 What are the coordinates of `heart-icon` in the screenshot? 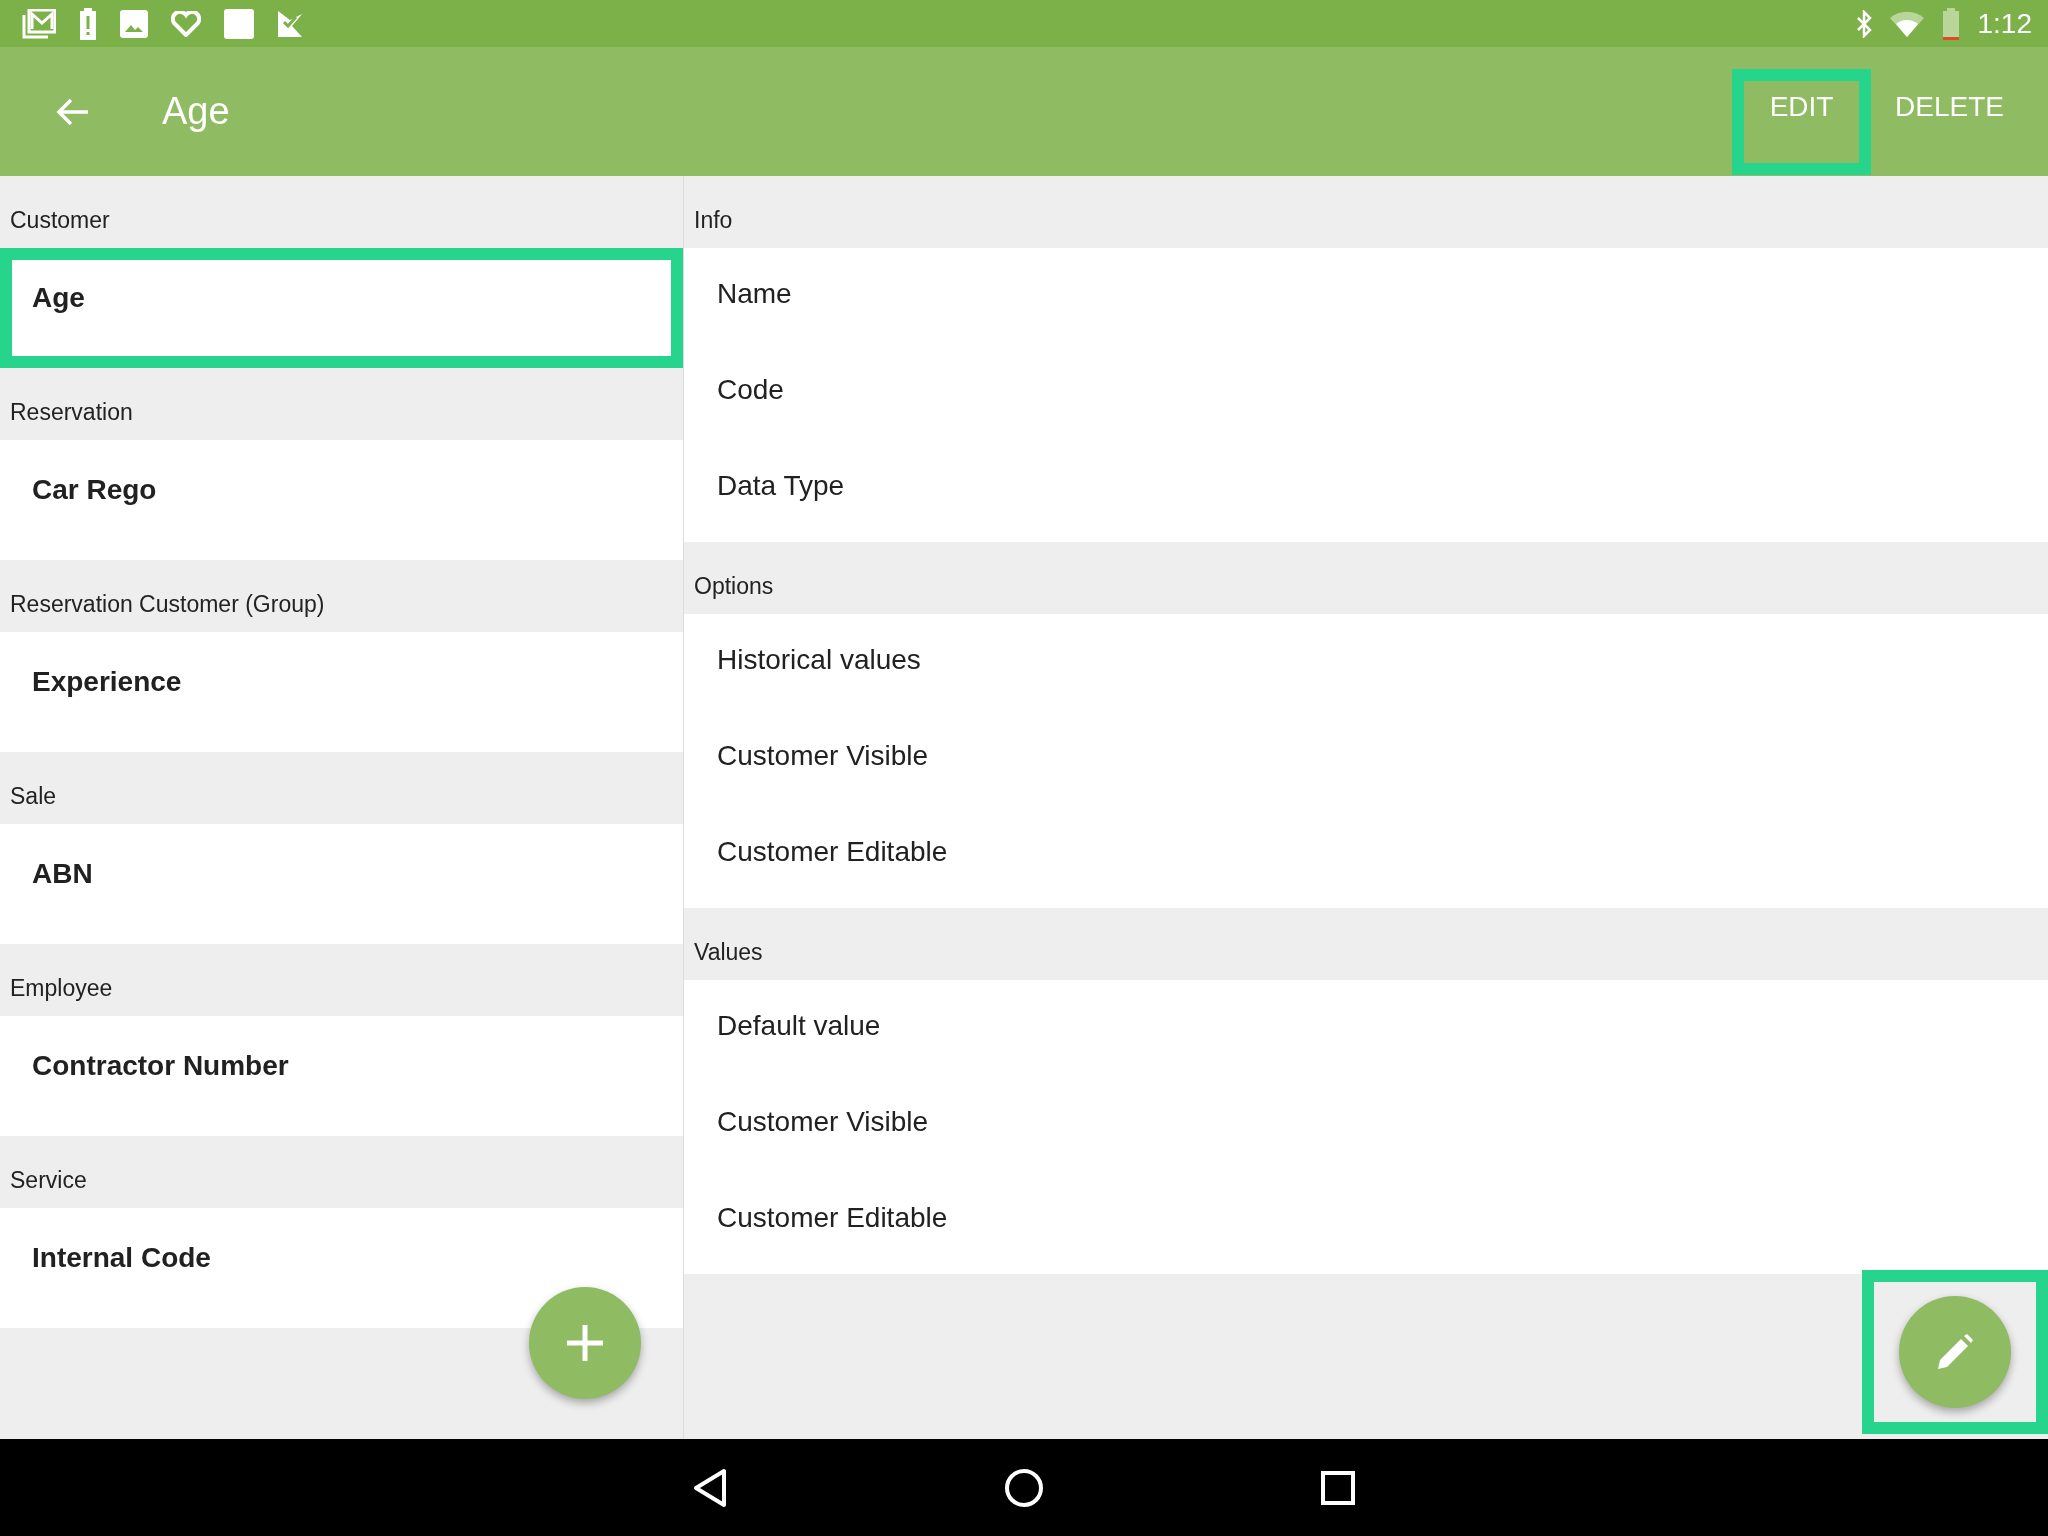 It's located at (186, 23).